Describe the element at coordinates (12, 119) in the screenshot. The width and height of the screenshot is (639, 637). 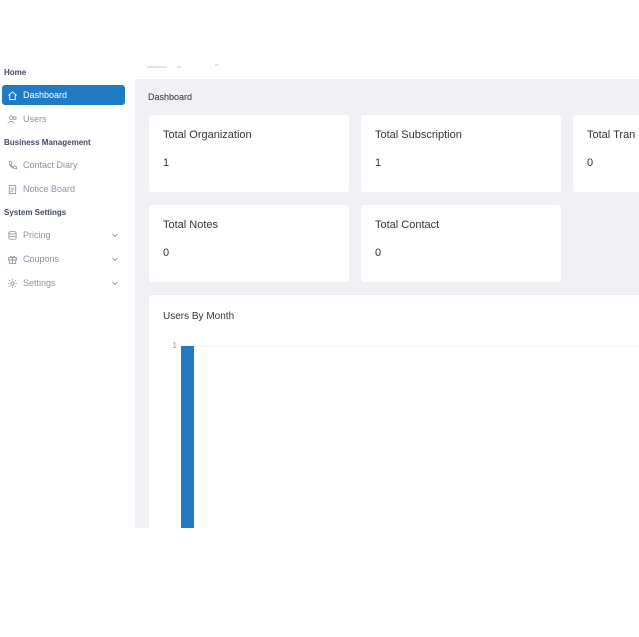
I see `users-icon` at that location.